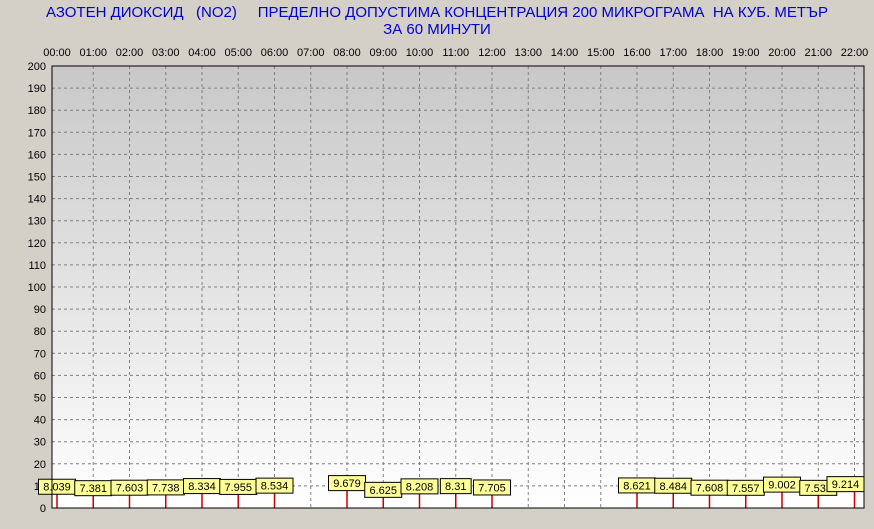 This screenshot has width=874, height=529. What do you see at coordinates (782, 53) in the screenshot?
I see `x-tick-label: 20:00` at bounding box center [782, 53].